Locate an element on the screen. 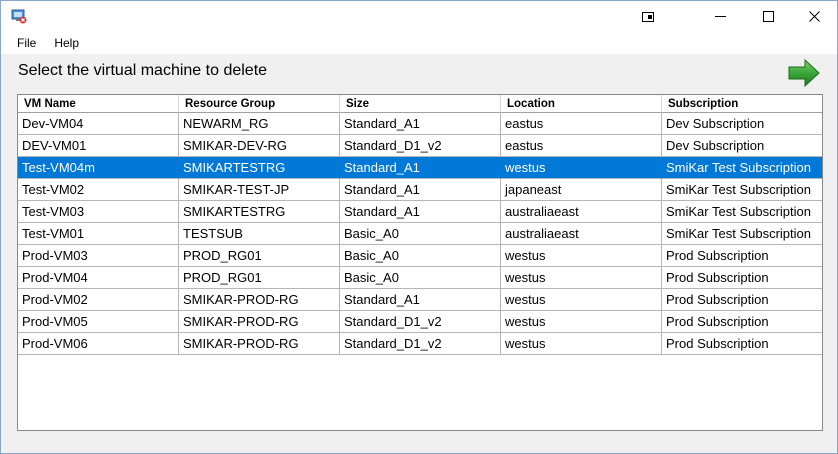  table-cell: Prod-VM06 is located at coordinates (98, 344).